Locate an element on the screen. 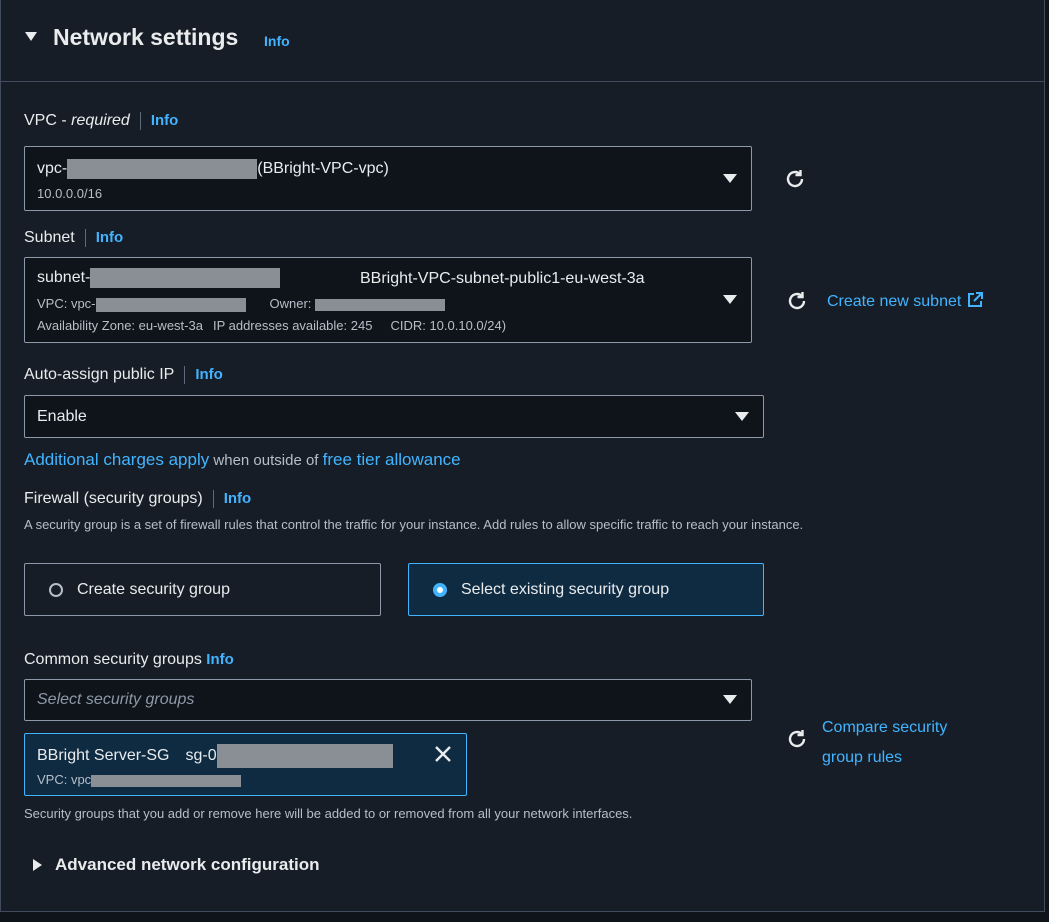  subnet-owner-label: Owner: is located at coordinates (290, 303).